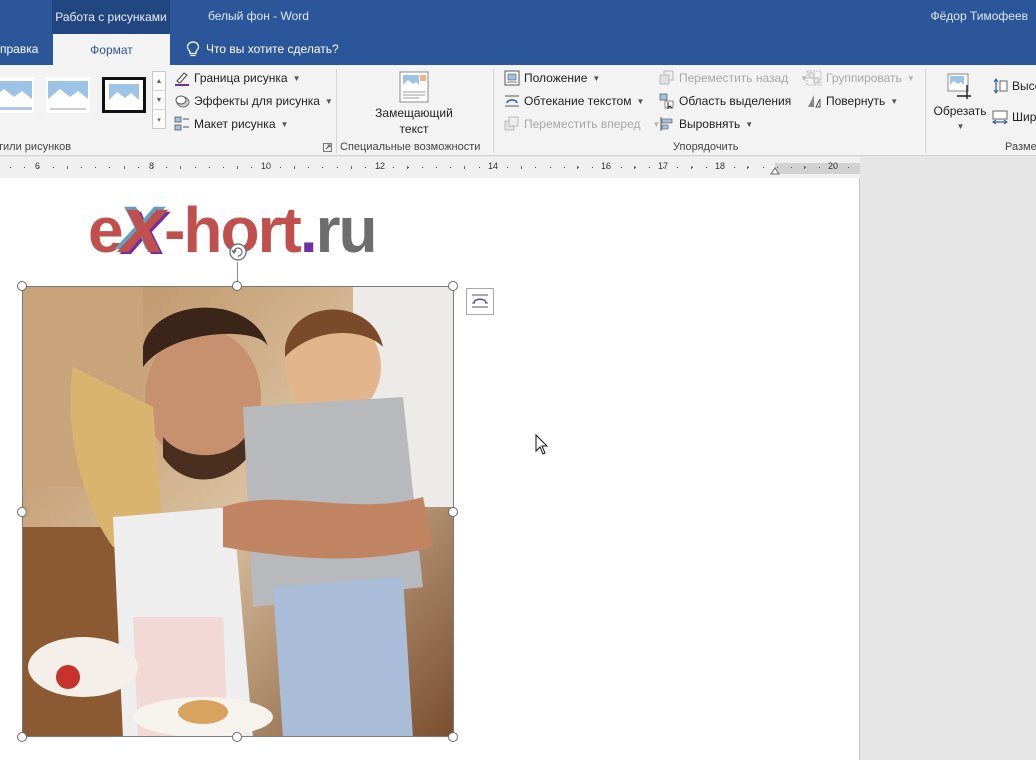 The width and height of the screenshot is (1036, 760). I want to click on bring-forward-button: Переместить вперед ▼, so click(582, 124).